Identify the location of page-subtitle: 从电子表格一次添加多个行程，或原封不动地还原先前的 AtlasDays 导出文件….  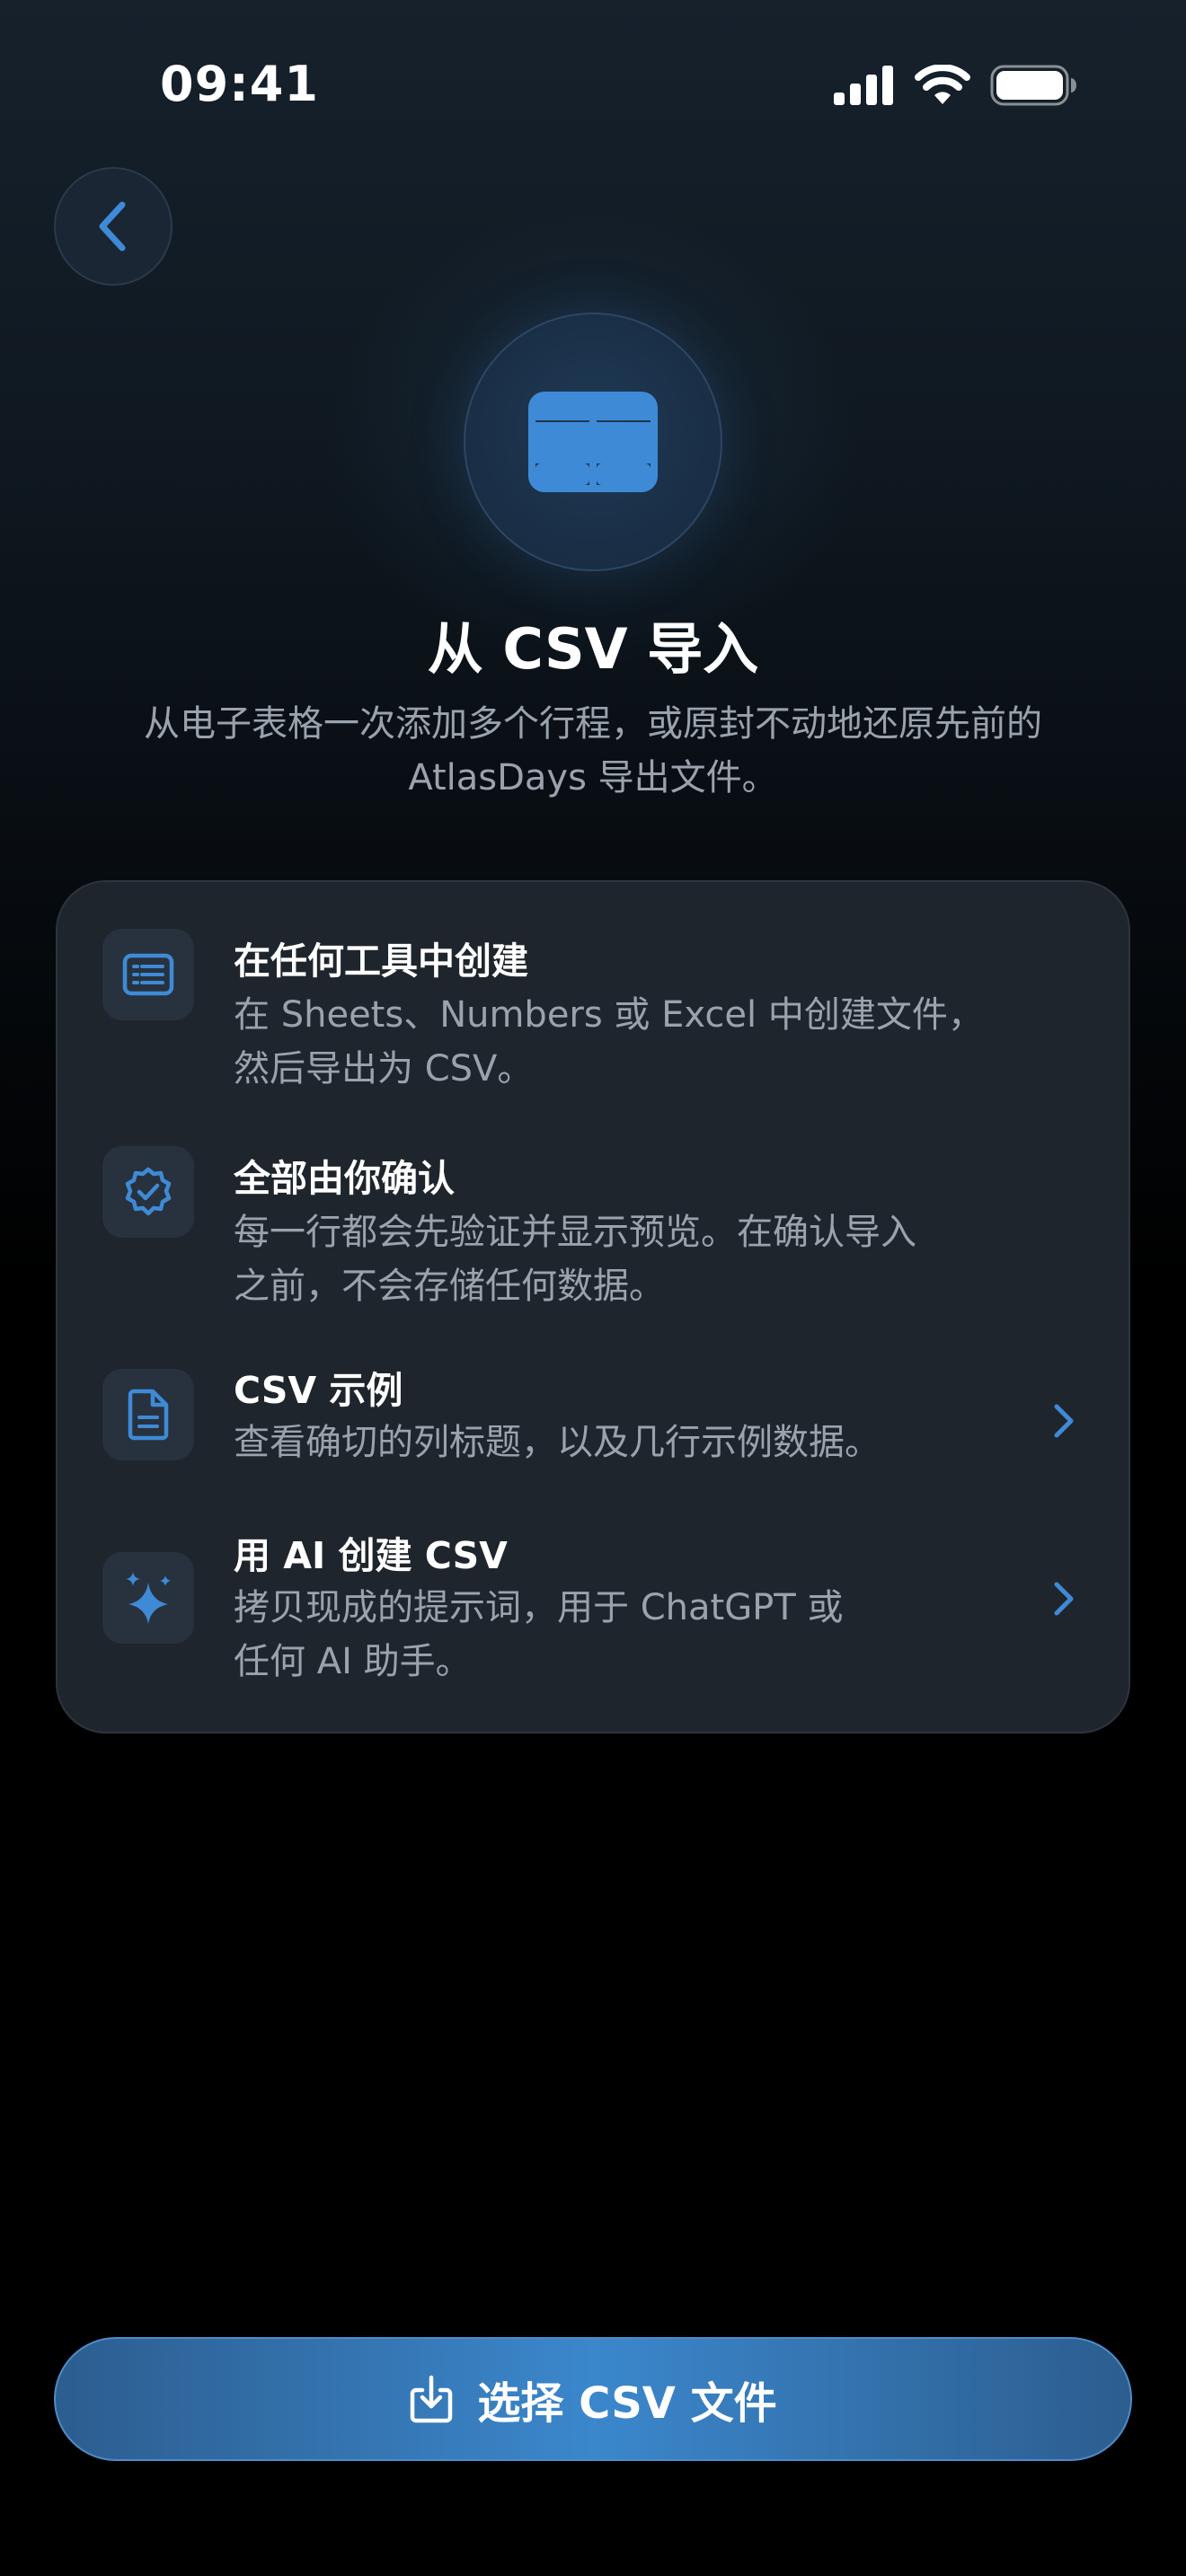
(593, 750).